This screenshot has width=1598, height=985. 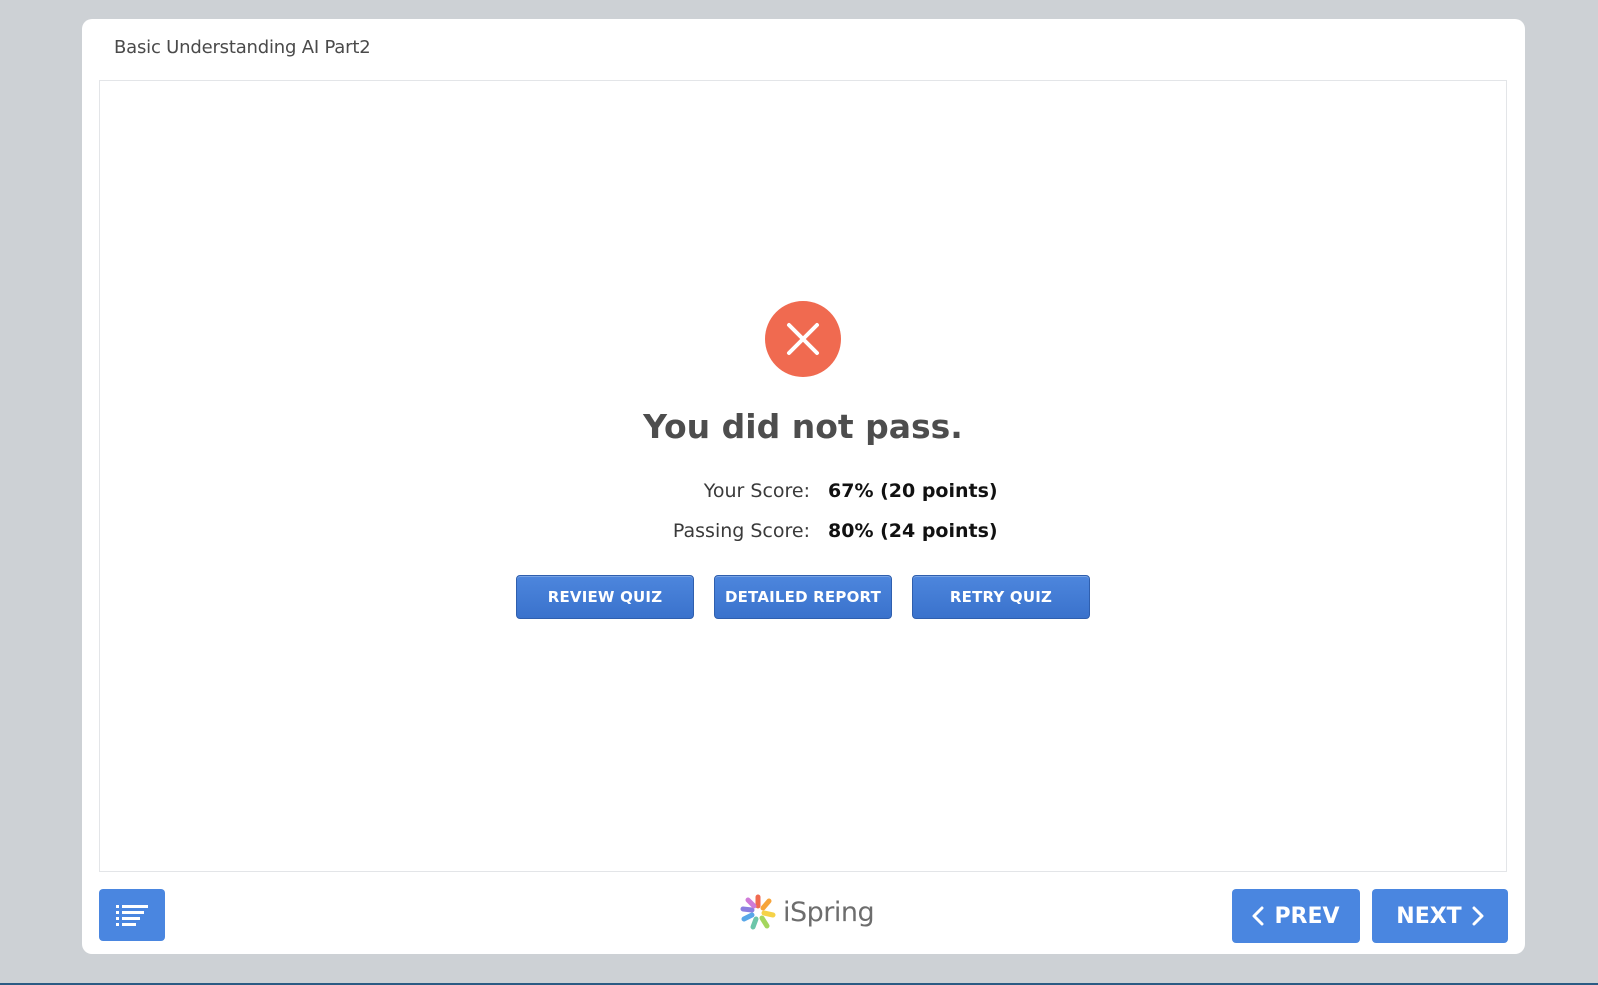 What do you see at coordinates (741, 531) in the screenshot?
I see `passing-score-label: Passing Score:` at bounding box center [741, 531].